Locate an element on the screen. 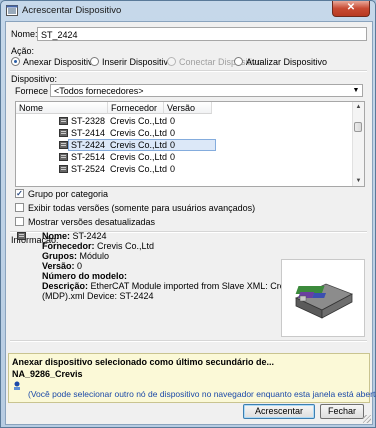  resize-grip-icon is located at coordinates (367, 419).